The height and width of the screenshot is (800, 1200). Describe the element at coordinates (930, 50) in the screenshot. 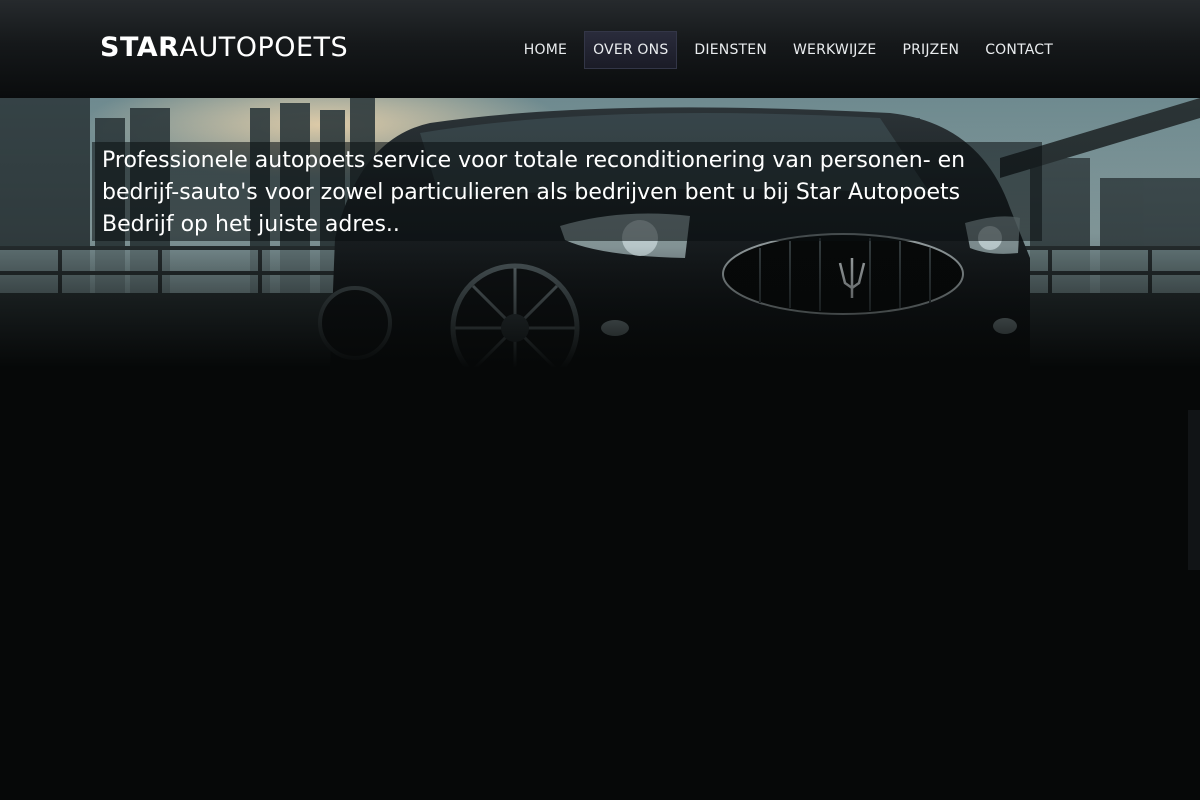

I see `nav-item-prijzen: PRIJZEN` at that location.